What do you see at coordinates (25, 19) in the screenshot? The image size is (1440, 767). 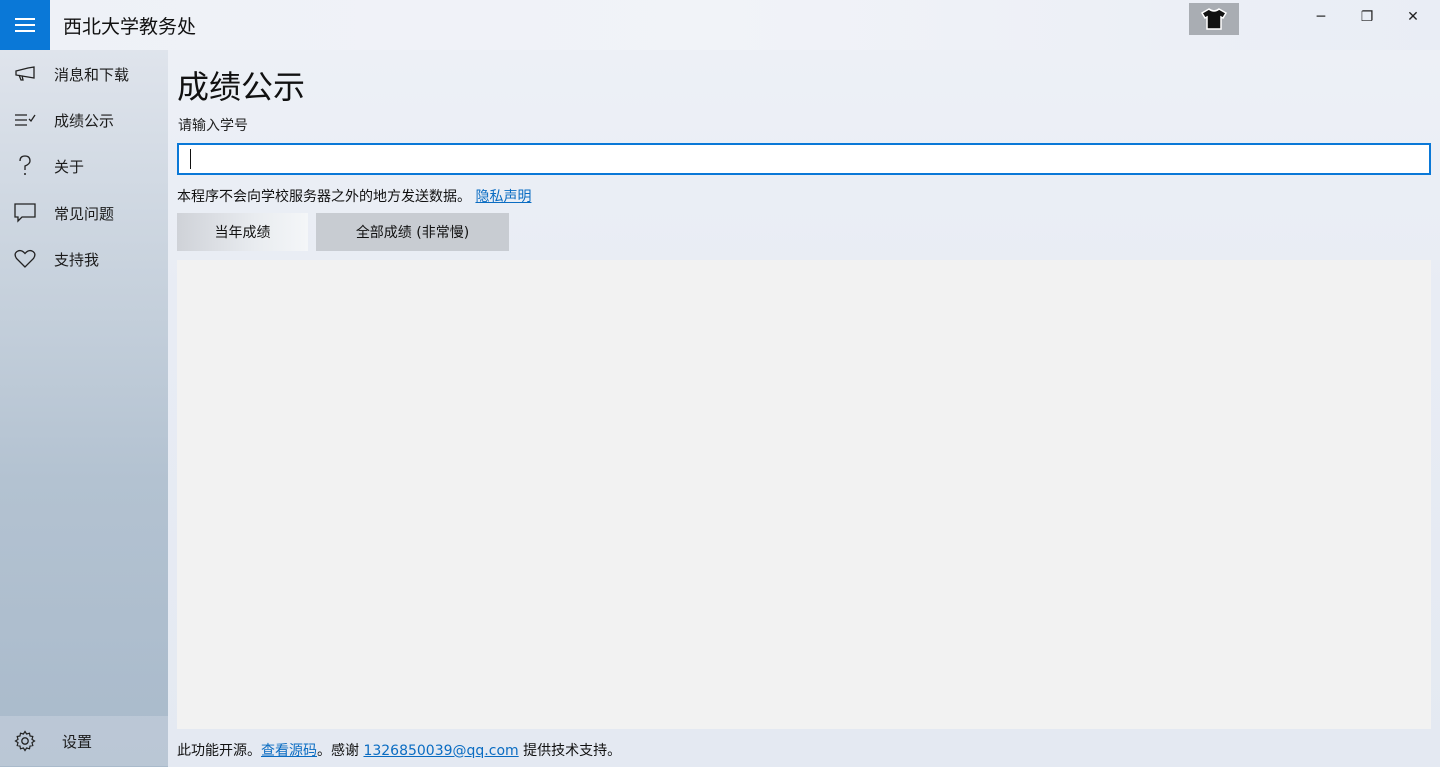 I see `hamburger-icon` at bounding box center [25, 19].